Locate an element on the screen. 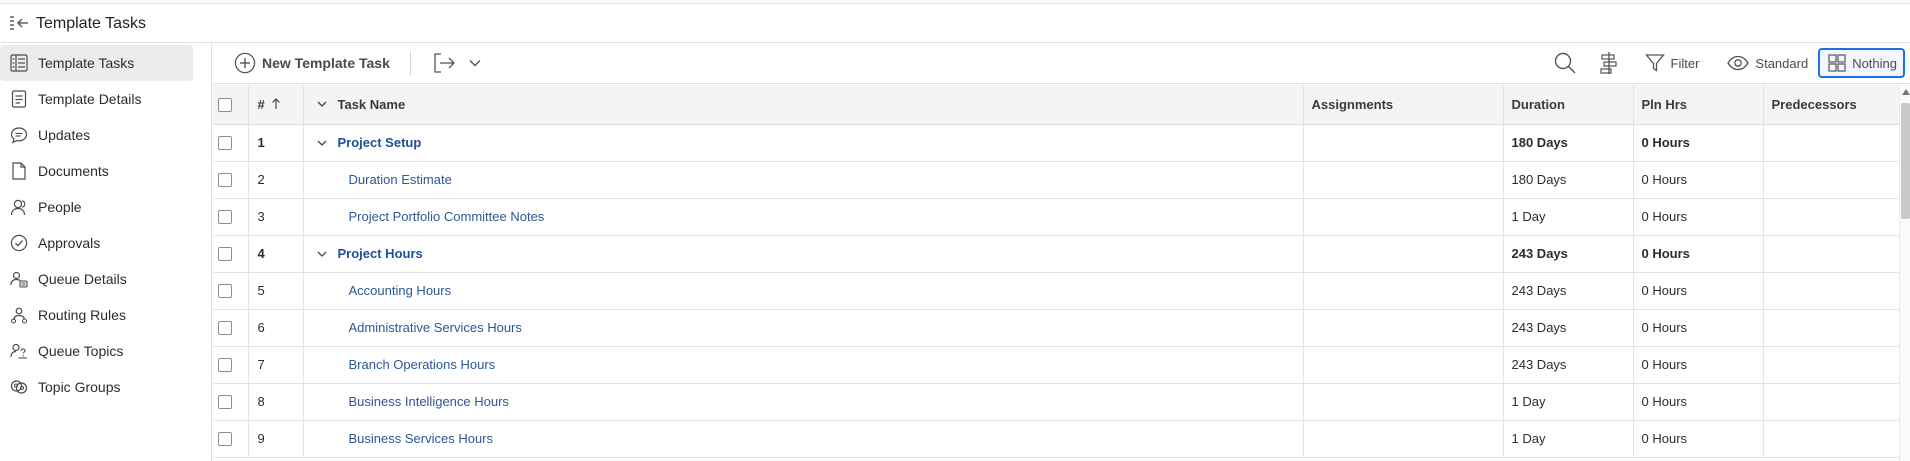 The image size is (1910, 461). table-row: 5 Accounting Hours 243 Days 0 Hours is located at coordinates (1056, 291).